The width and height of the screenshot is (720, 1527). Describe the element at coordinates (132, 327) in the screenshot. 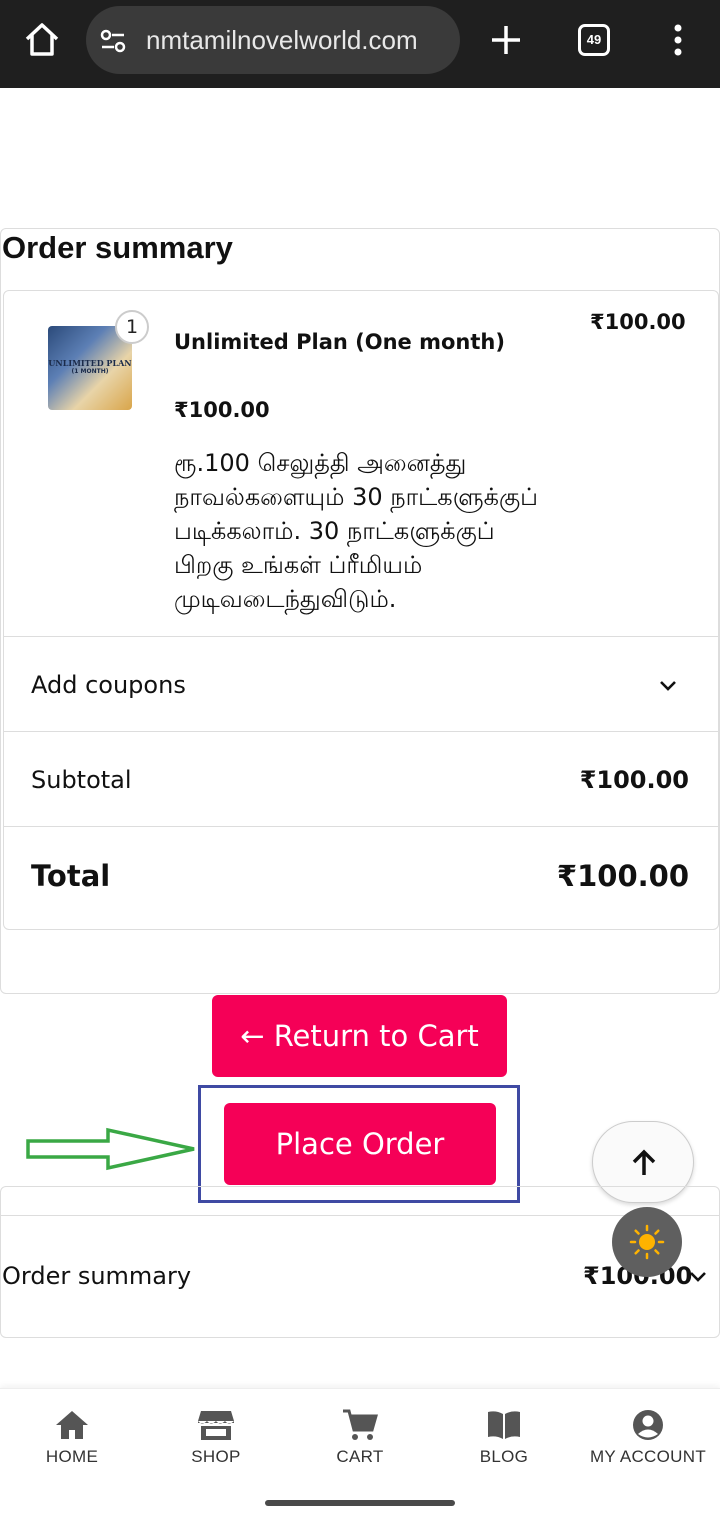

I see `quantity-badge: 1` at that location.